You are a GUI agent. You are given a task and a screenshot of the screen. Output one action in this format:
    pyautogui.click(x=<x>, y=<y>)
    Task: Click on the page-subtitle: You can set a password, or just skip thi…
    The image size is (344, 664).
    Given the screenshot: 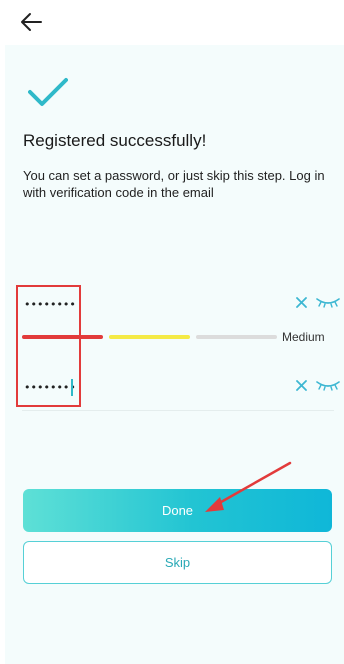 What is the action you would take?
    pyautogui.click(x=174, y=184)
    